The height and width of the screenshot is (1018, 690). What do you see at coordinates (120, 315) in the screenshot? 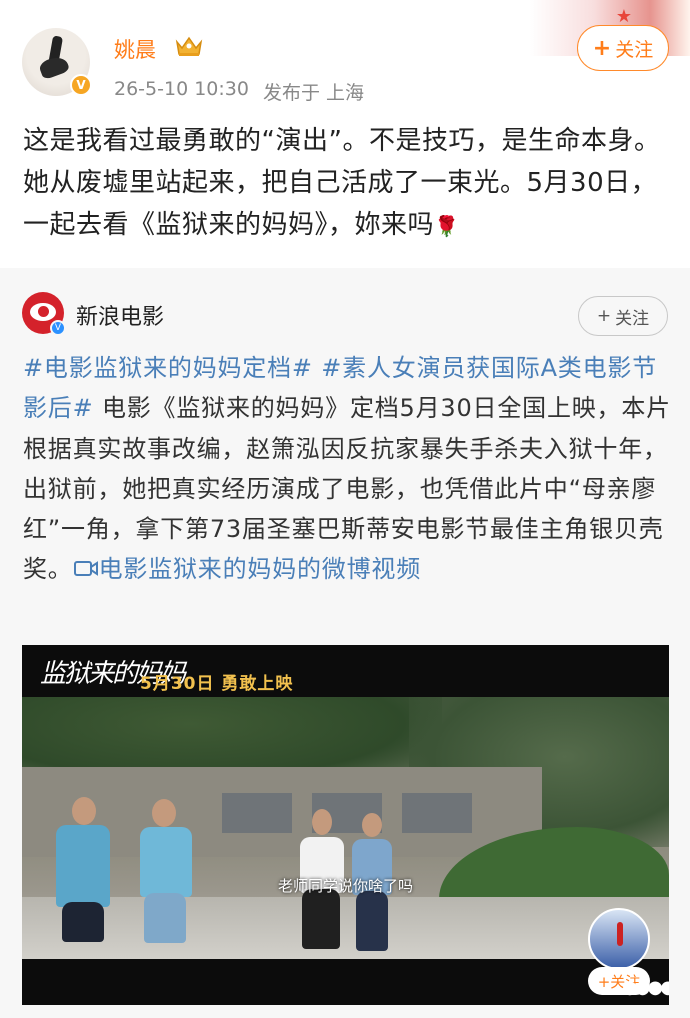
I see `repost-author-name: 新浪电影` at bounding box center [120, 315].